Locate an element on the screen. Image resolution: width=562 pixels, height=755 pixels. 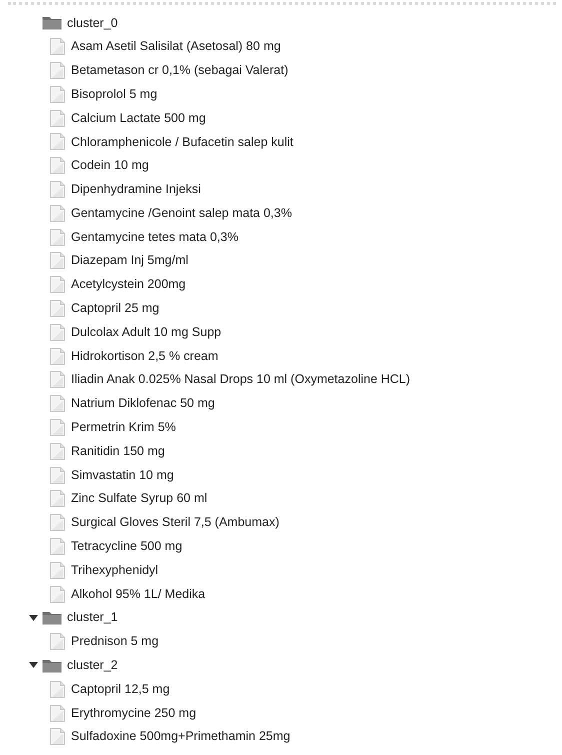
file-label: Dipenhydramine Injeksi is located at coordinates (136, 189).